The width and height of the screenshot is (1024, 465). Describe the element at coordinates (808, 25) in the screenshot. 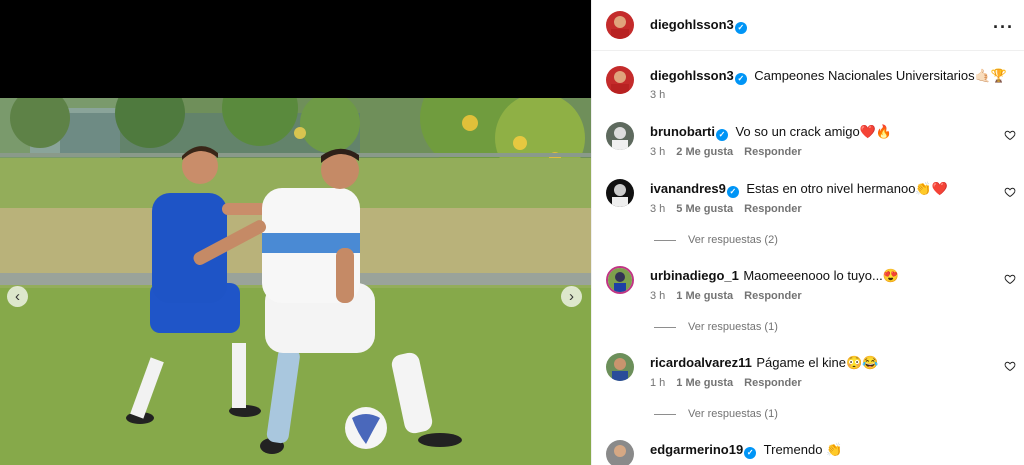

I see `post-header: diegohlsson3 ✓ ···` at that location.